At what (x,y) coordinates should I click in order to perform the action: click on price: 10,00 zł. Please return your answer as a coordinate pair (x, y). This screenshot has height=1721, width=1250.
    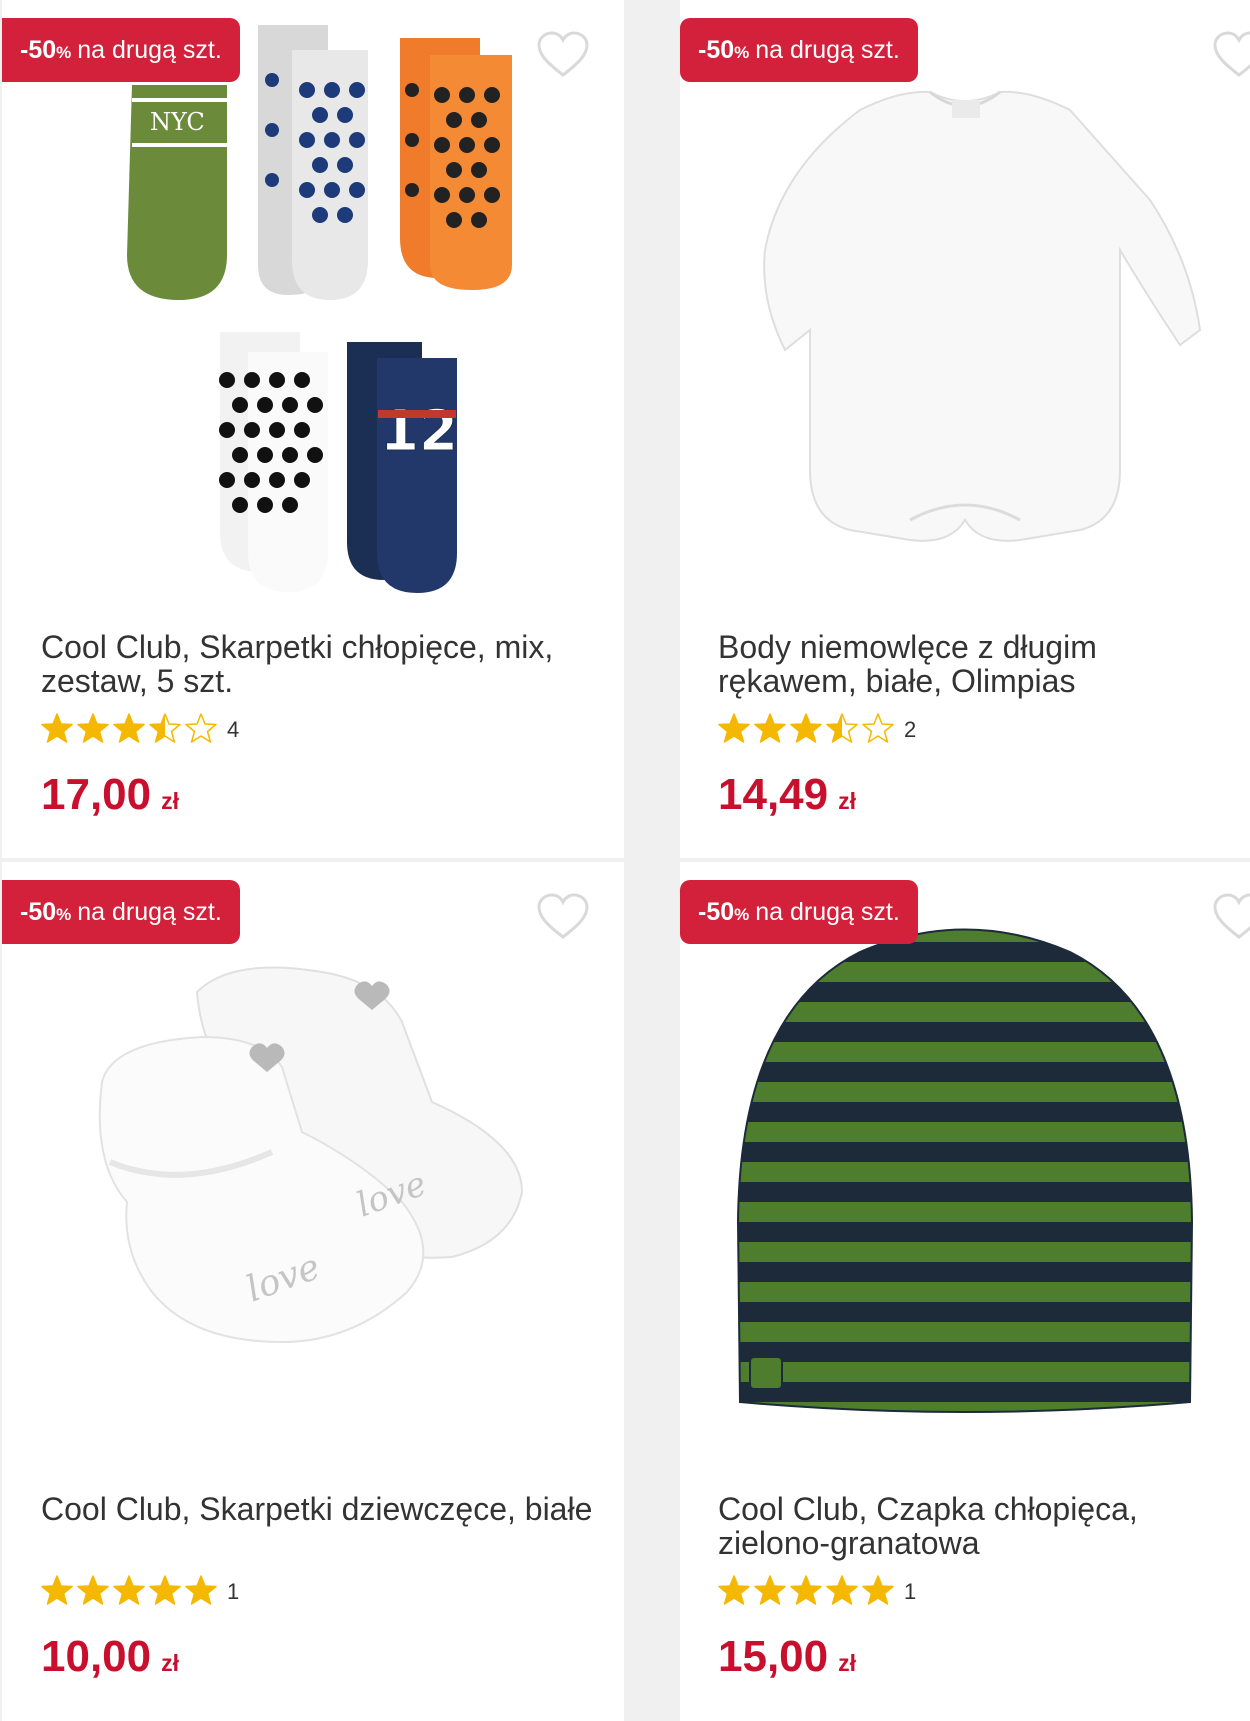
    Looking at the image, I should click on (110, 1657).